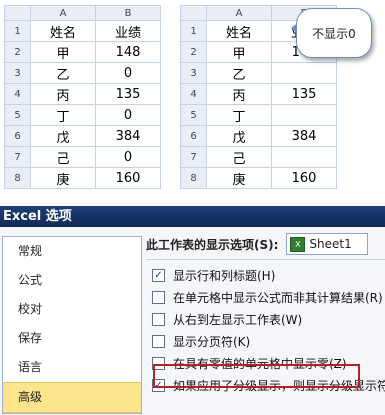  I want to click on option-label: 从右到左显示工作表(W), so click(238, 319).